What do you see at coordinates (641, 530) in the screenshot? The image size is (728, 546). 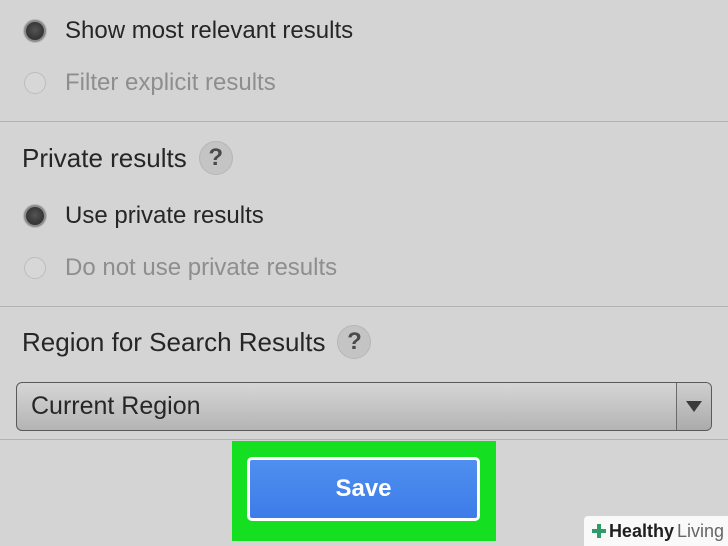 I see `watermark-brand-bold: Healthy` at bounding box center [641, 530].